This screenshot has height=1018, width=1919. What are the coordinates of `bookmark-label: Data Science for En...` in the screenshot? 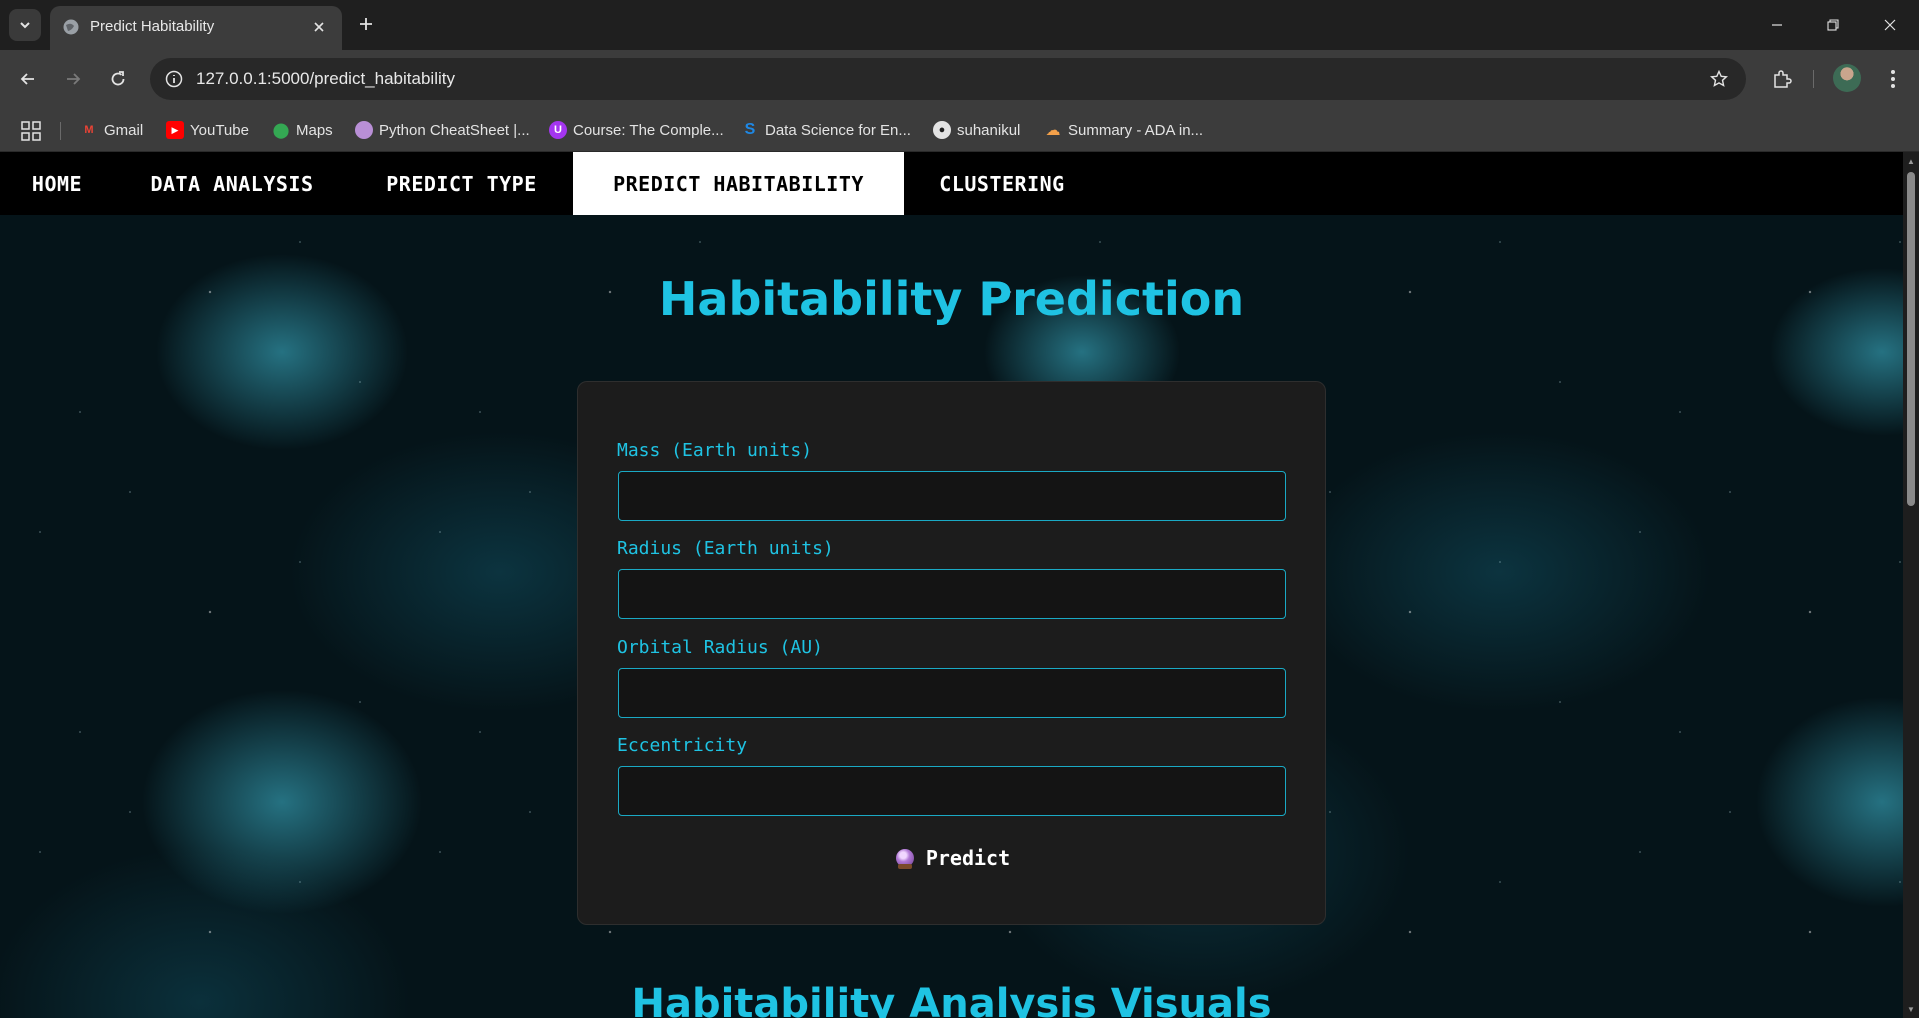 It's located at (838, 130).